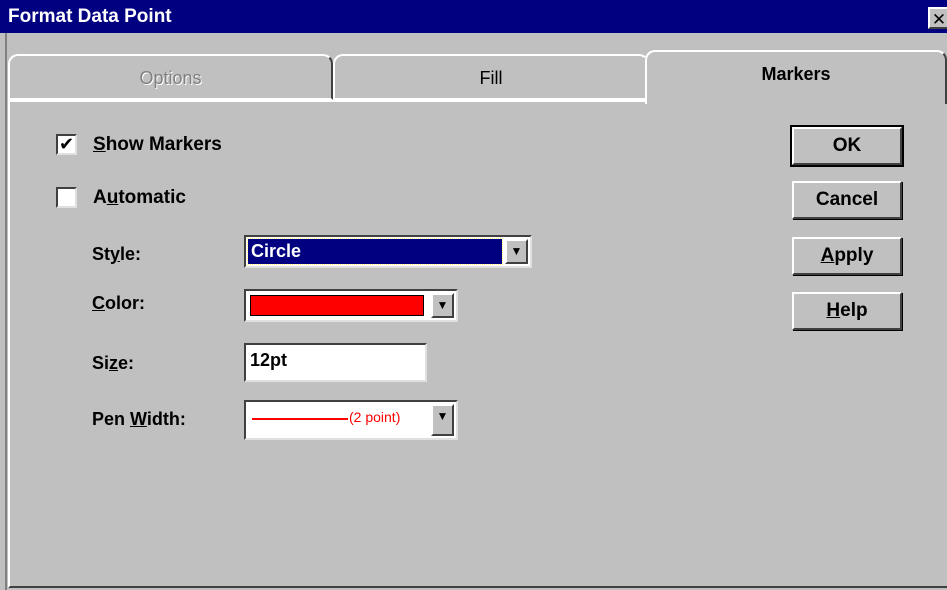 Image resolution: width=947 pixels, height=590 pixels. I want to click on tab-strip: Options Fill Markers, so click(477, 77).